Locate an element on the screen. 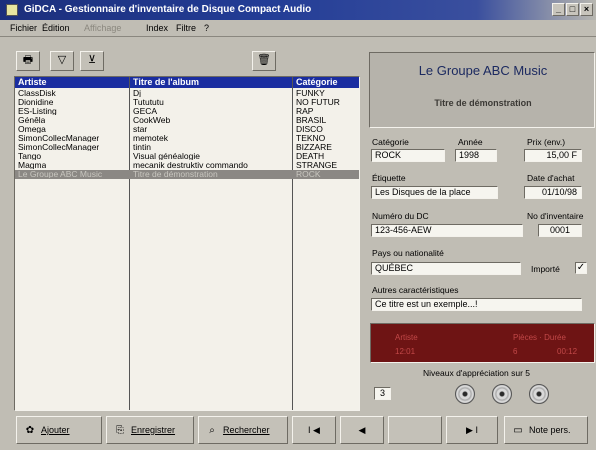  table-cell: Génêla is located at coordinates (32, 120).